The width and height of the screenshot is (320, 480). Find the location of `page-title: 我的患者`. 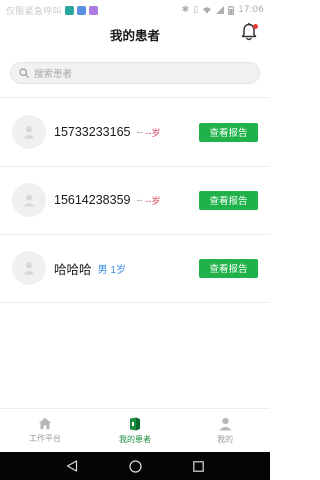

page-title: 我的患者 is located at coordinates (134, 35).